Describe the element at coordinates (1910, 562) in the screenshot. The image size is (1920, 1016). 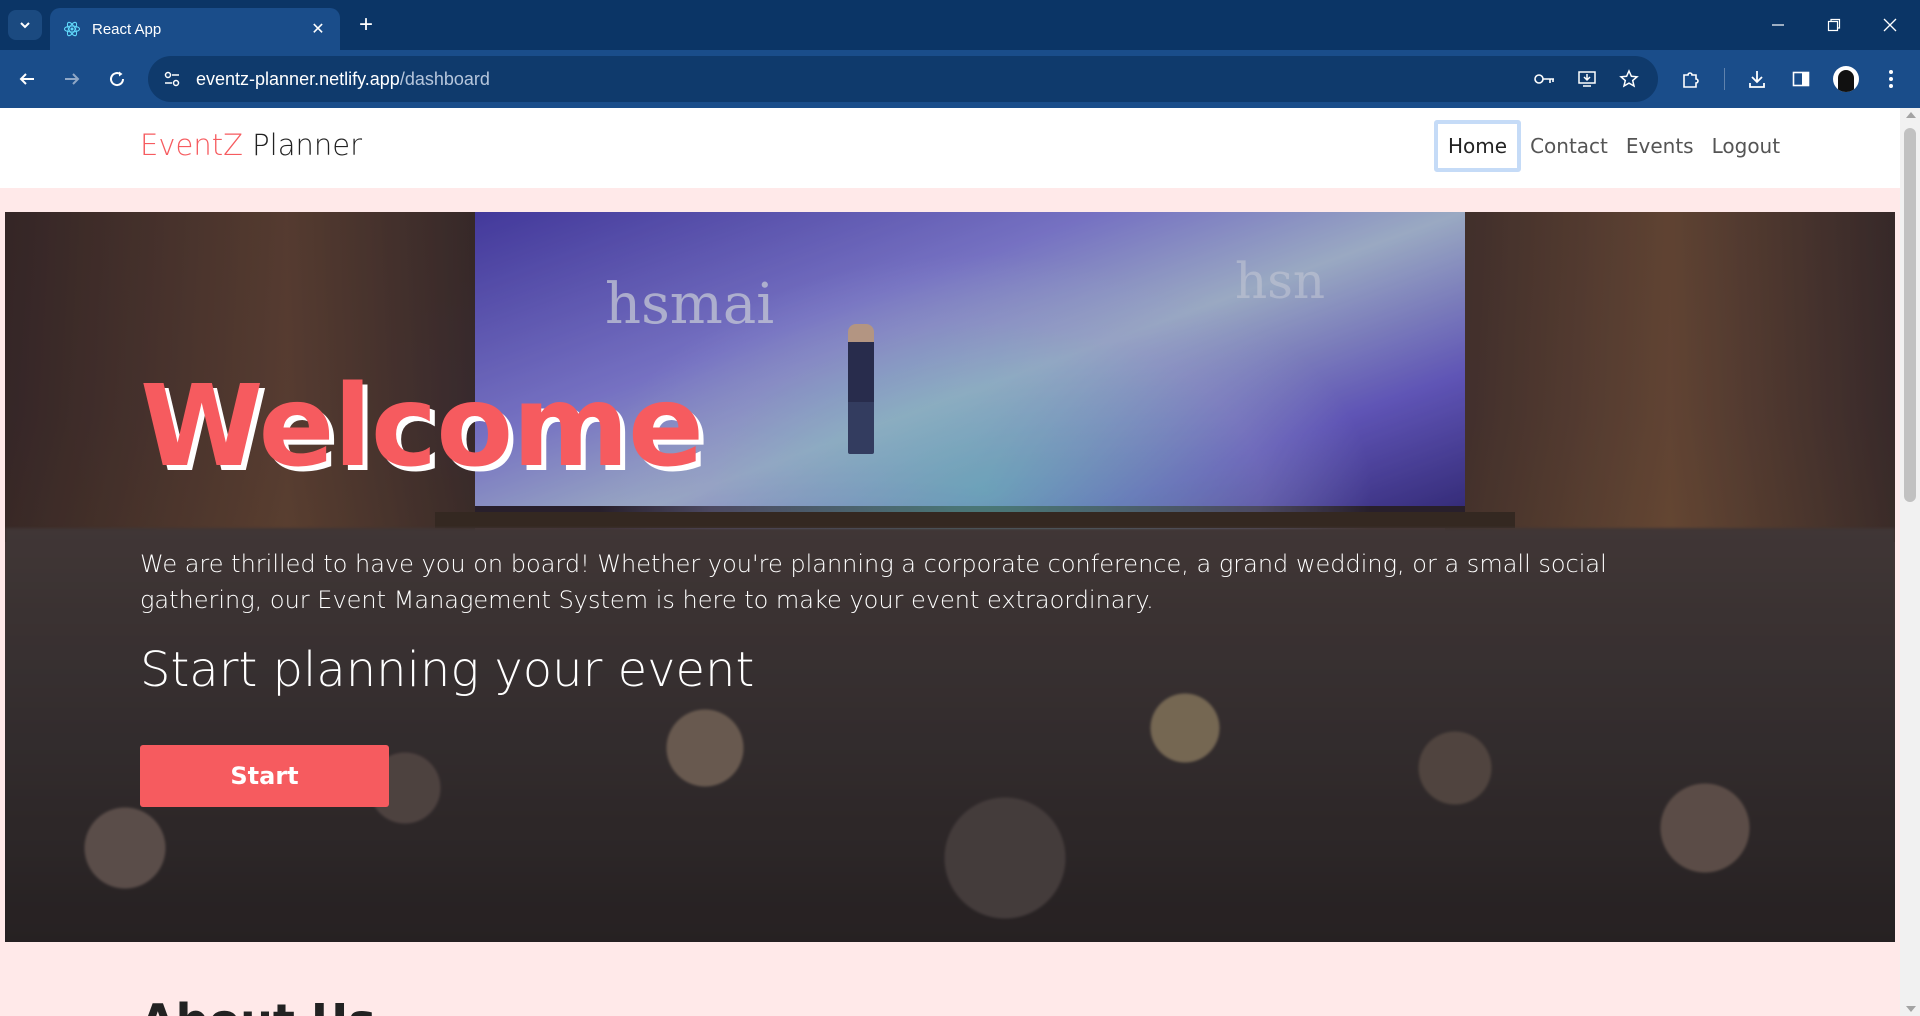
I see `page-scrollbar` at that location.